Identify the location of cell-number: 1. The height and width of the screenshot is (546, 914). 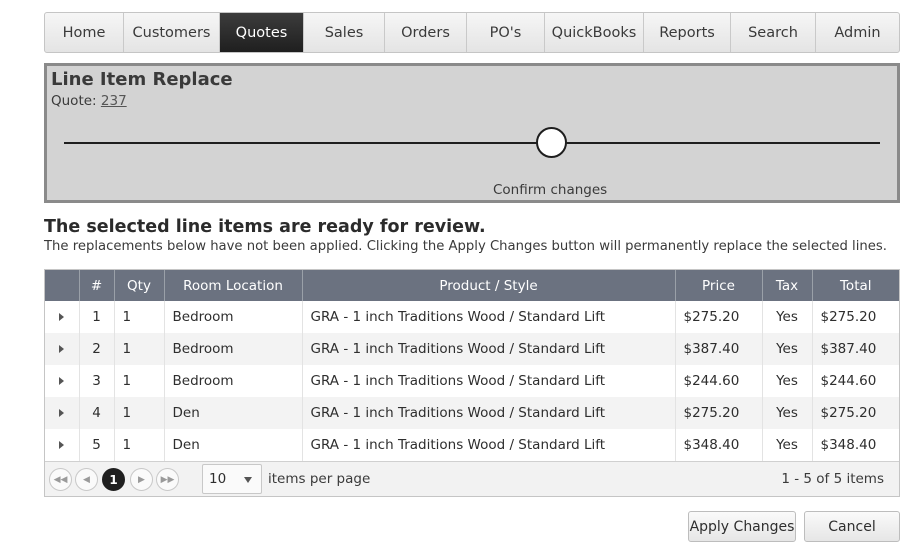
(97, 317).